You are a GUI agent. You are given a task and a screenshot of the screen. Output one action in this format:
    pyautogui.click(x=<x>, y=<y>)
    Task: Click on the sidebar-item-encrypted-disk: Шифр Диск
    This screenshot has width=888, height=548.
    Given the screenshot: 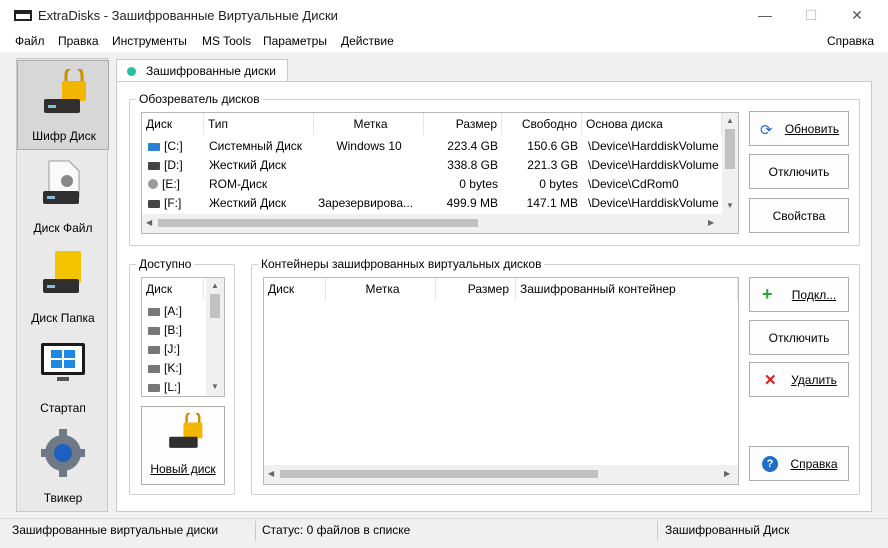 What is the action you would take?
    pyautogui.click(x=63, y=105)
    